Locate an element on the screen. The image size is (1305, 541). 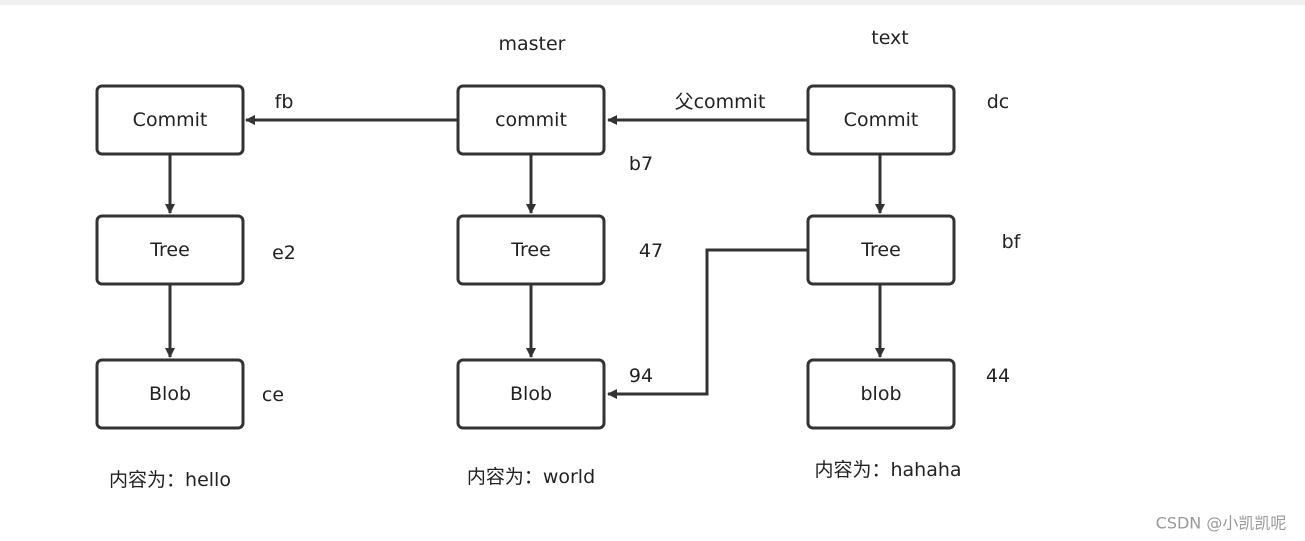
label-47: 47 is located at coordinates (651, 251).